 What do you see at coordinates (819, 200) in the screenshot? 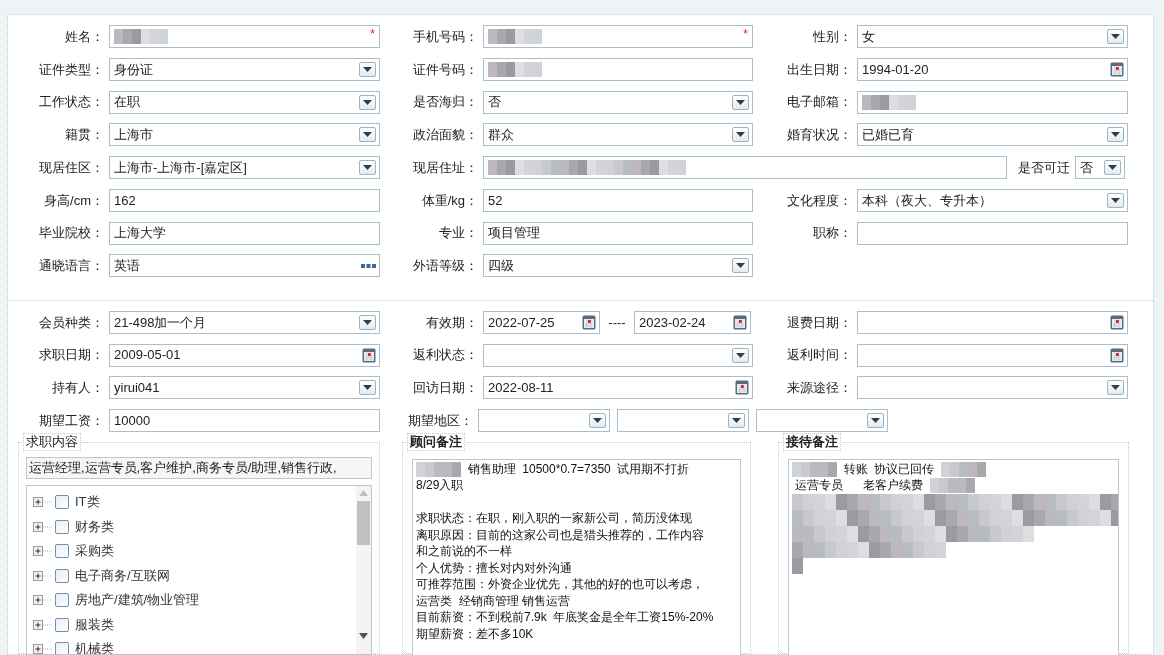
I see `field-label: 文化程度：` at bounding box center [819, 200].